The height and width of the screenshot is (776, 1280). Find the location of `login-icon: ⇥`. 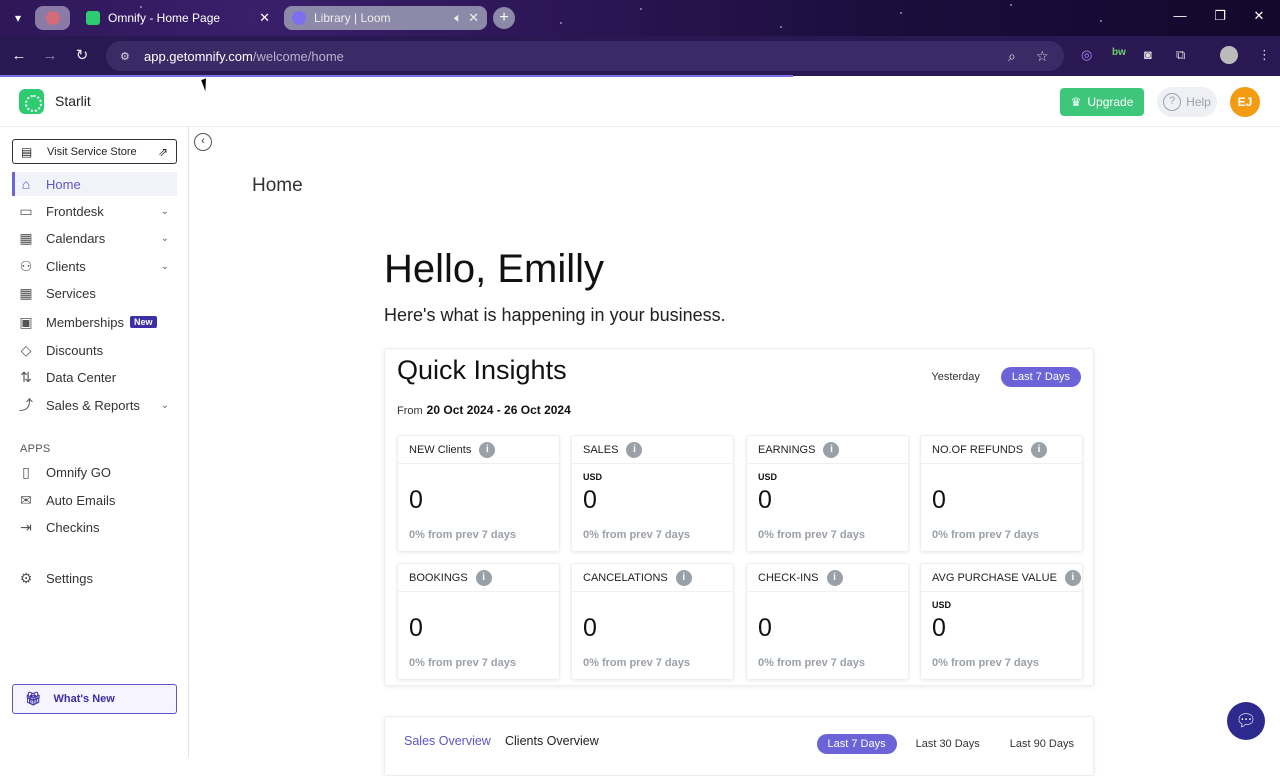

login-icon: ⇥ is located at coordinates (26, 526).